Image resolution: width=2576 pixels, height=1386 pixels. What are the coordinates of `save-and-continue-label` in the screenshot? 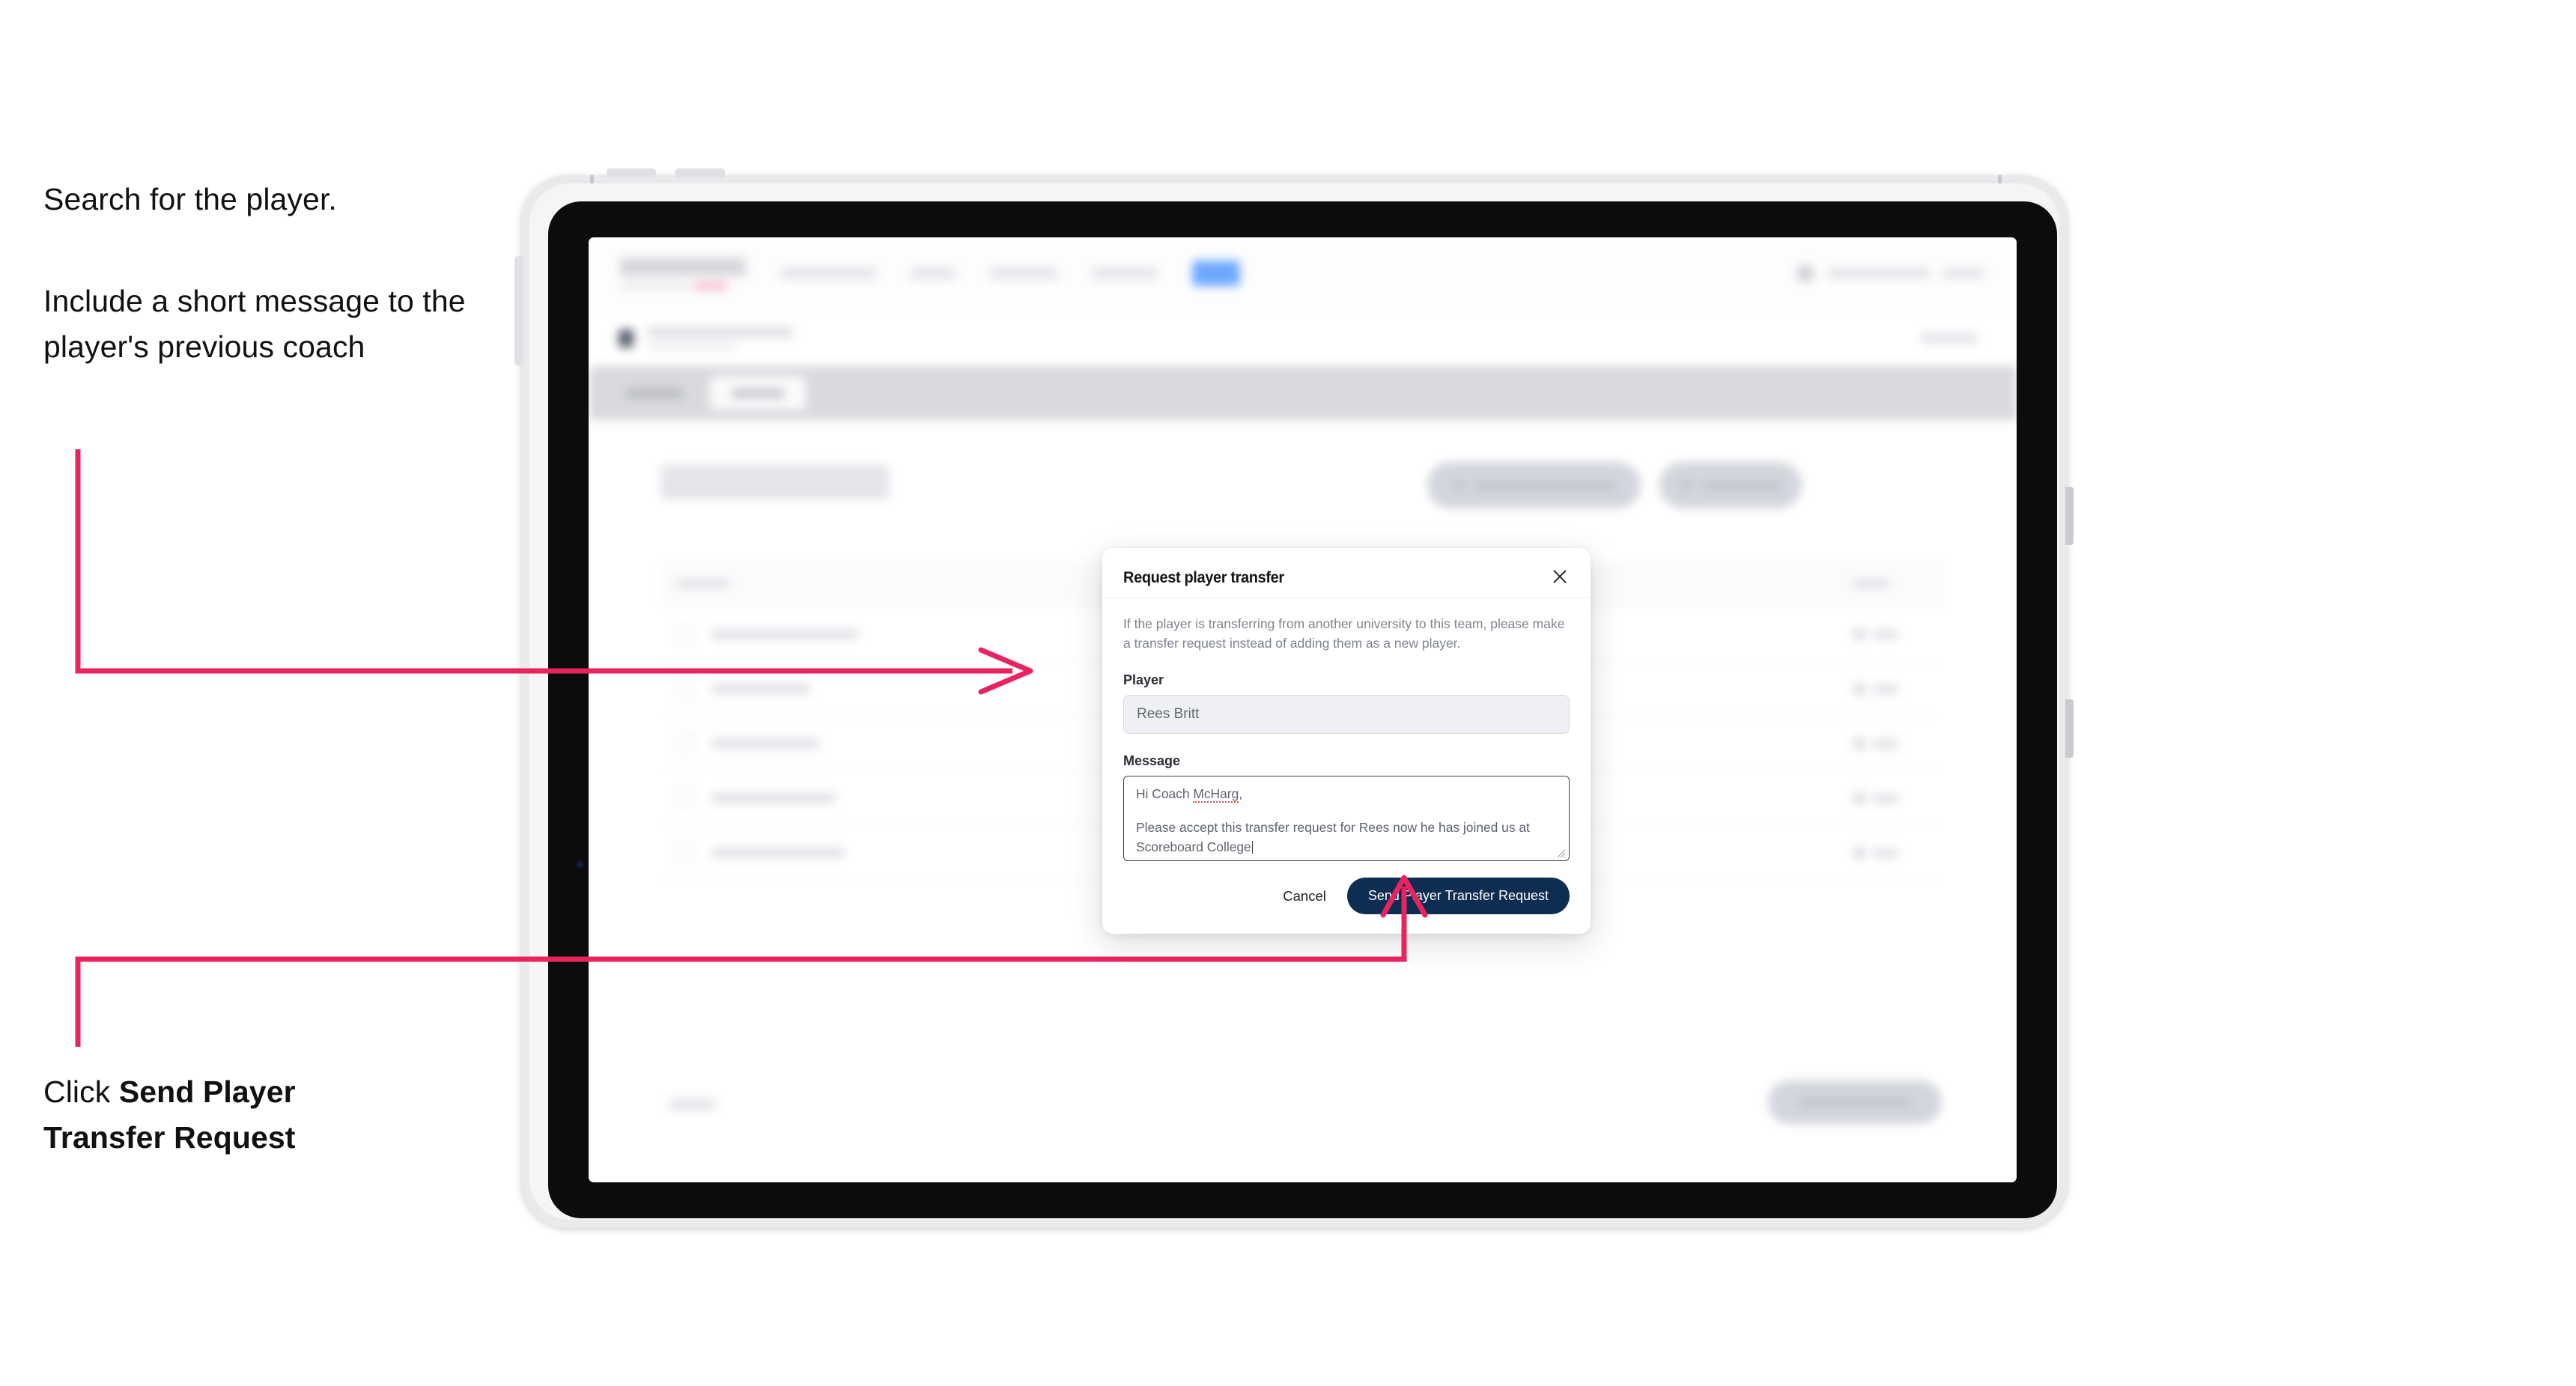 It's located at (1855, 1102).